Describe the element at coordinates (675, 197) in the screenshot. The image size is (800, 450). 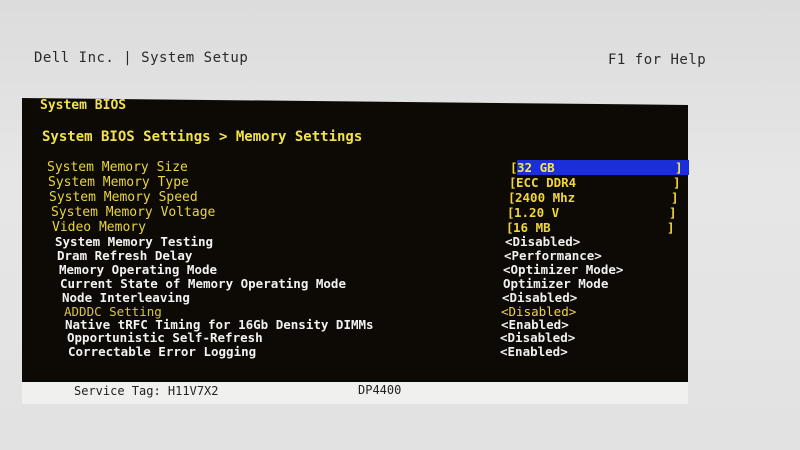
I see `bracket-right-2: ]` at that location.